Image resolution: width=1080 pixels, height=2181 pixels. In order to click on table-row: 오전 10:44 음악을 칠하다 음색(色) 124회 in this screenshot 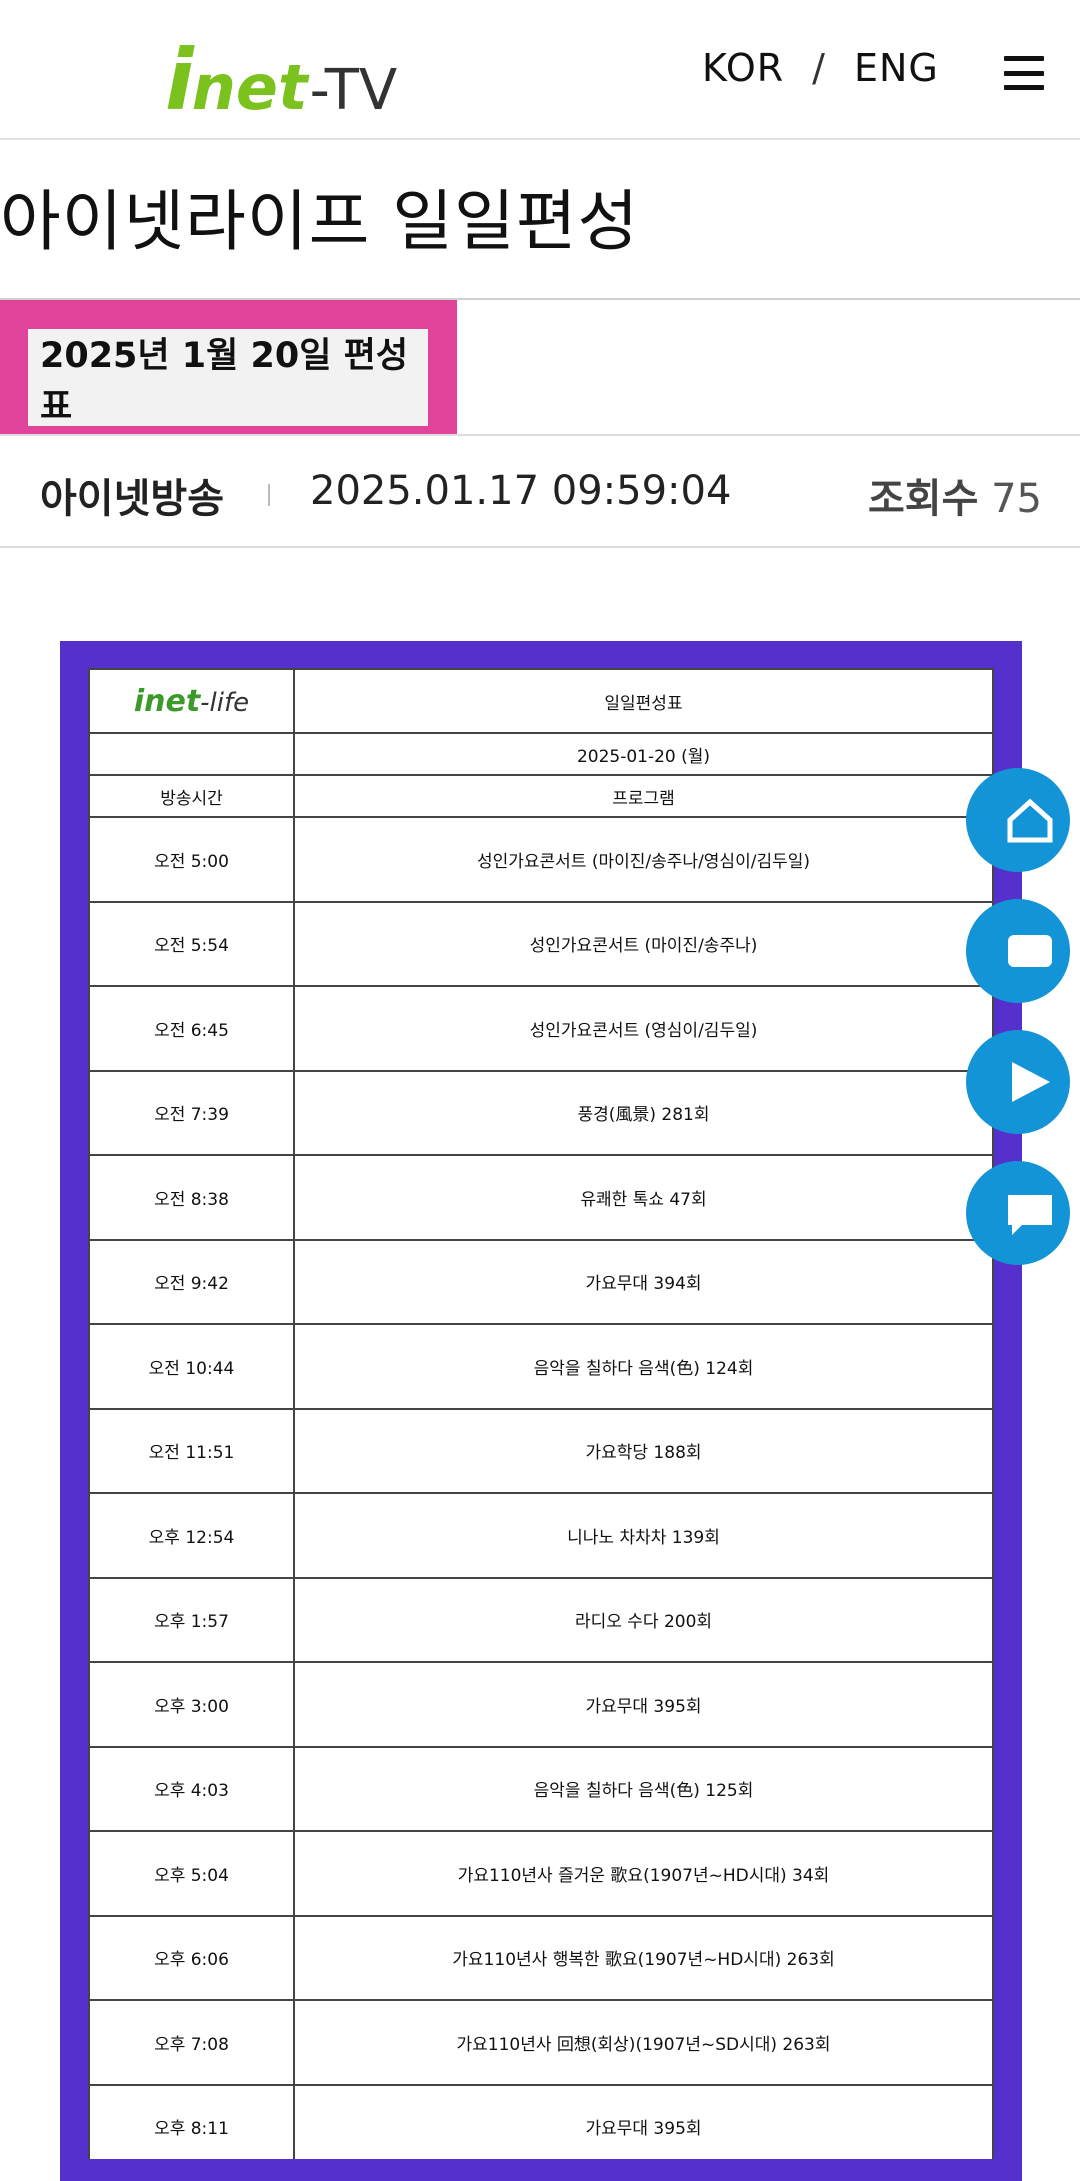, I will do `click(541, 1366)`.